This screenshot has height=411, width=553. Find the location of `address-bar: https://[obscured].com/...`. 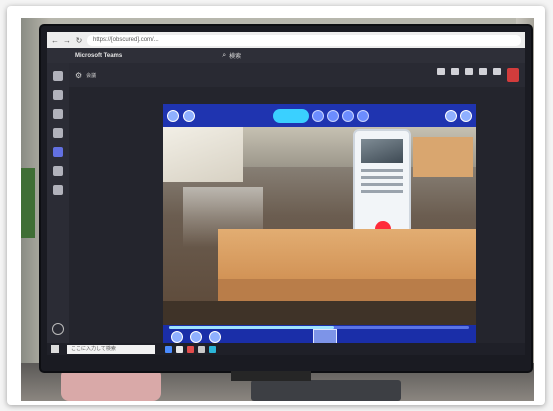

address-bar: https://[obscured].com/... is located at coordinates (304, 40).